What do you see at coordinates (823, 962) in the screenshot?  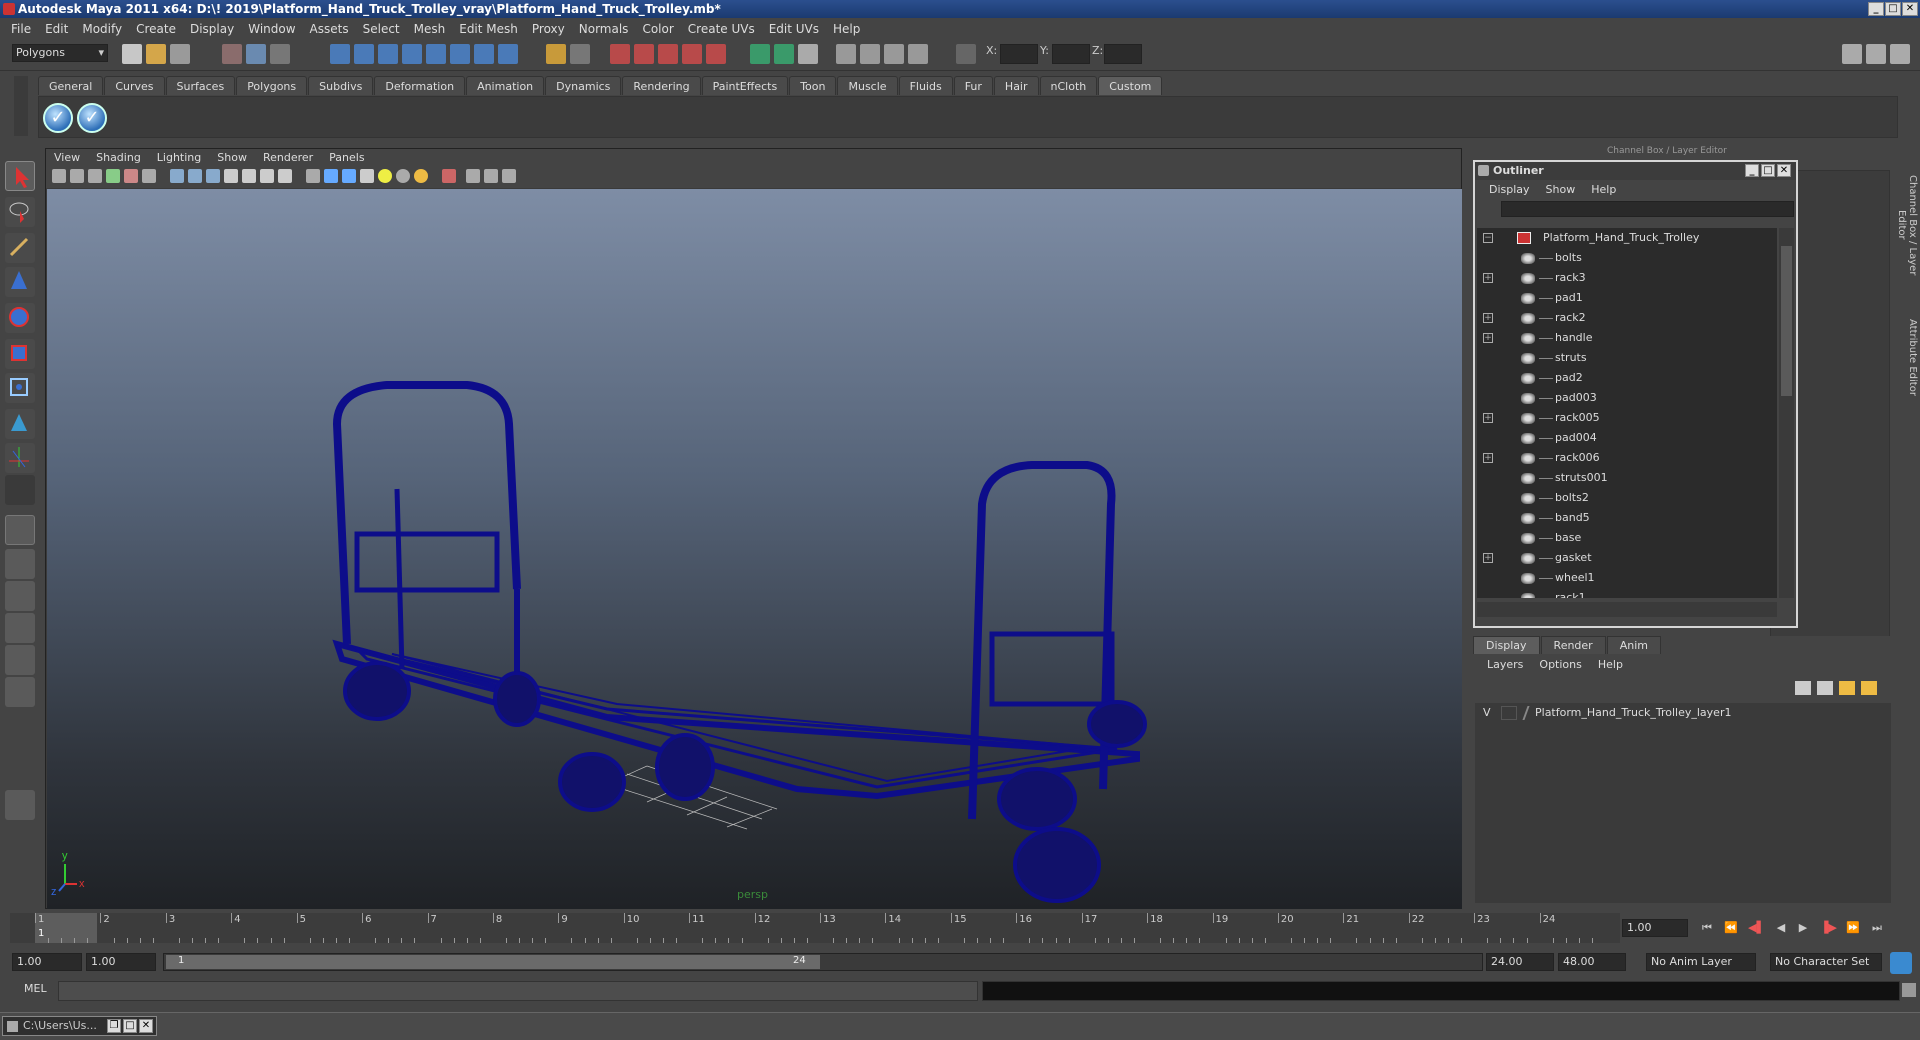 I see `range-slider: 1 24` at bounding box center [823, 962].